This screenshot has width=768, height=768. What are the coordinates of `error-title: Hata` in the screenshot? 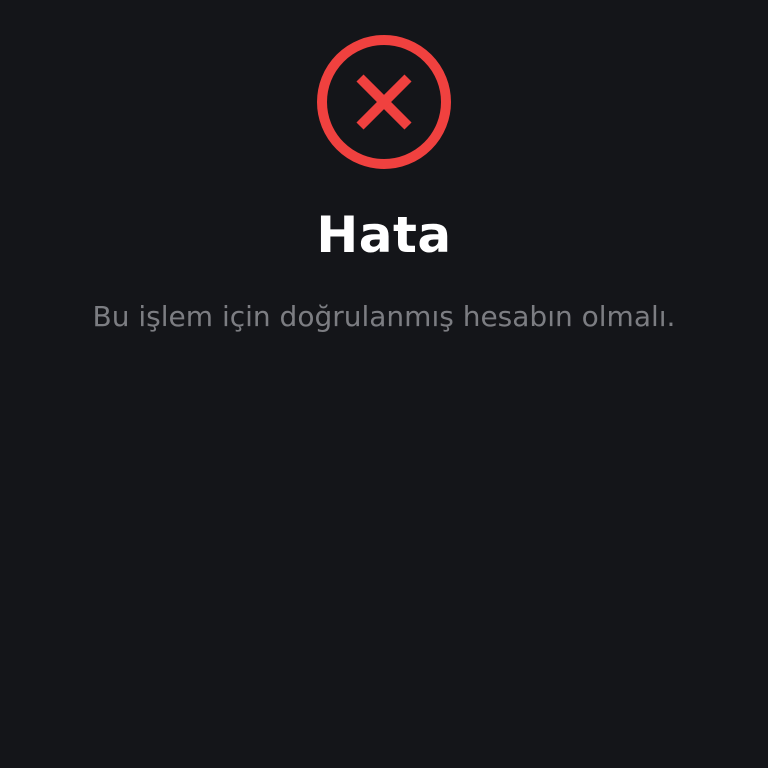 It's located at (384, 235).